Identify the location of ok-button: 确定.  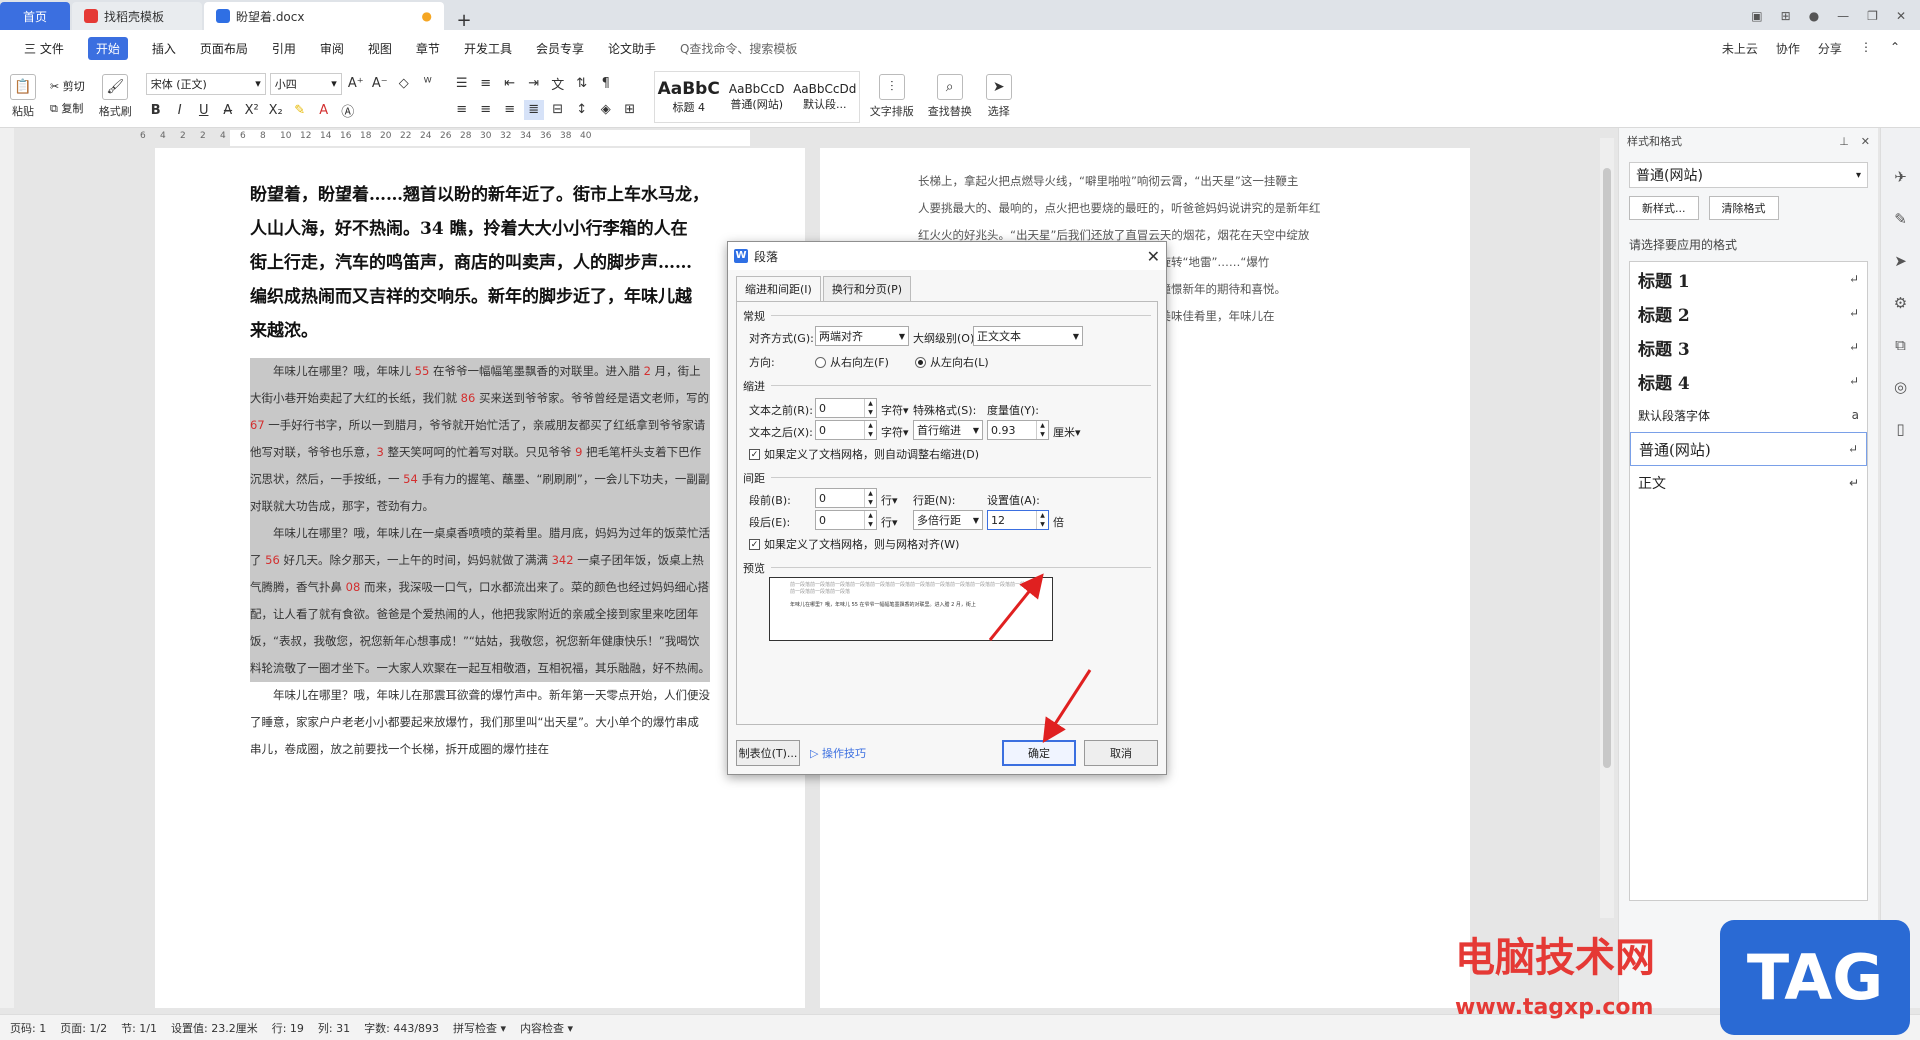
(1039, 753).